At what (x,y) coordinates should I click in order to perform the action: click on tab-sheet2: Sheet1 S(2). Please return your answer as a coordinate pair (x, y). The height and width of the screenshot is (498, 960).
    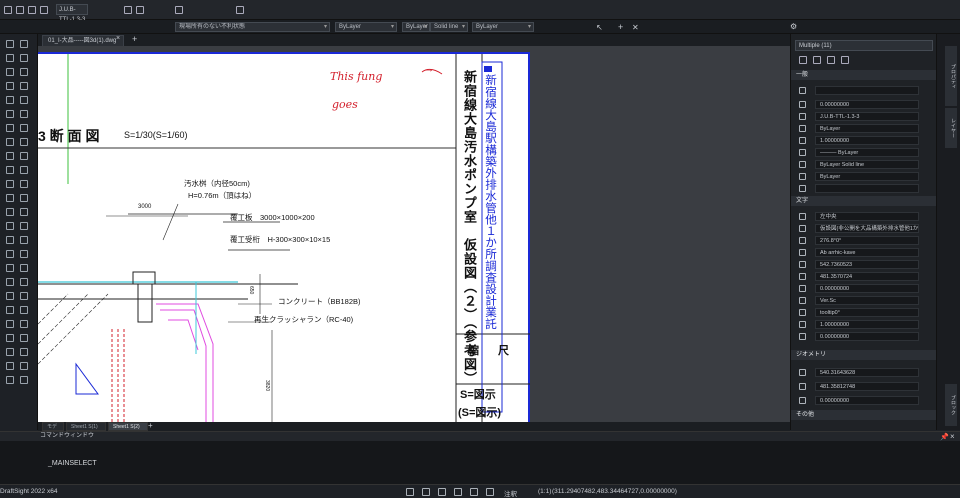
    Looking at the image, I should click on (128, 426).